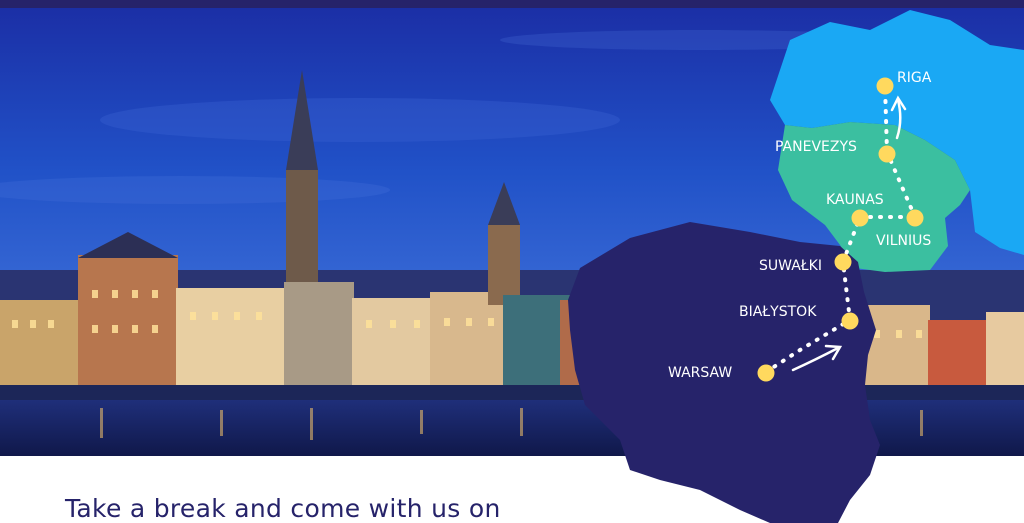  Describe the element at coordinates (903, 241) in the screenshot. I see `label-vilnius: VILNIUS` at that location.